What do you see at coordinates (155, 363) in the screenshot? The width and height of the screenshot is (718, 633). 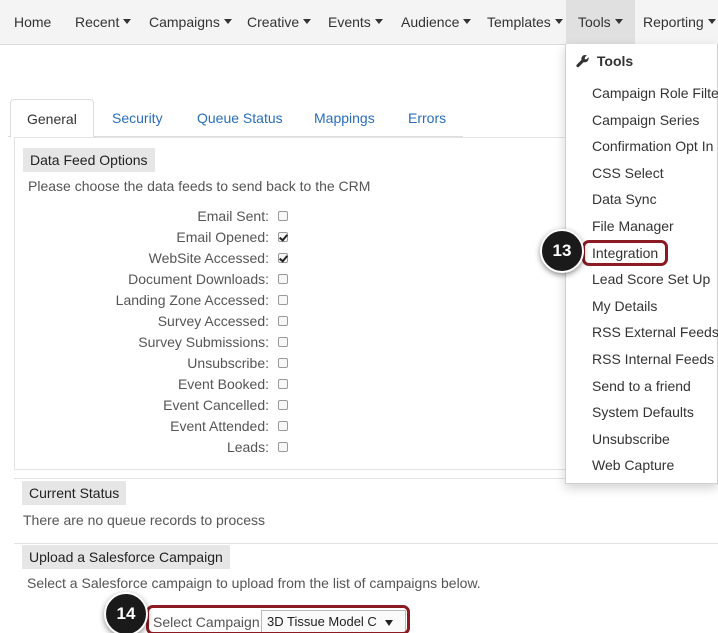 I see `data-feed-option: Unsubscribe:` at bounding box center [155, 363].